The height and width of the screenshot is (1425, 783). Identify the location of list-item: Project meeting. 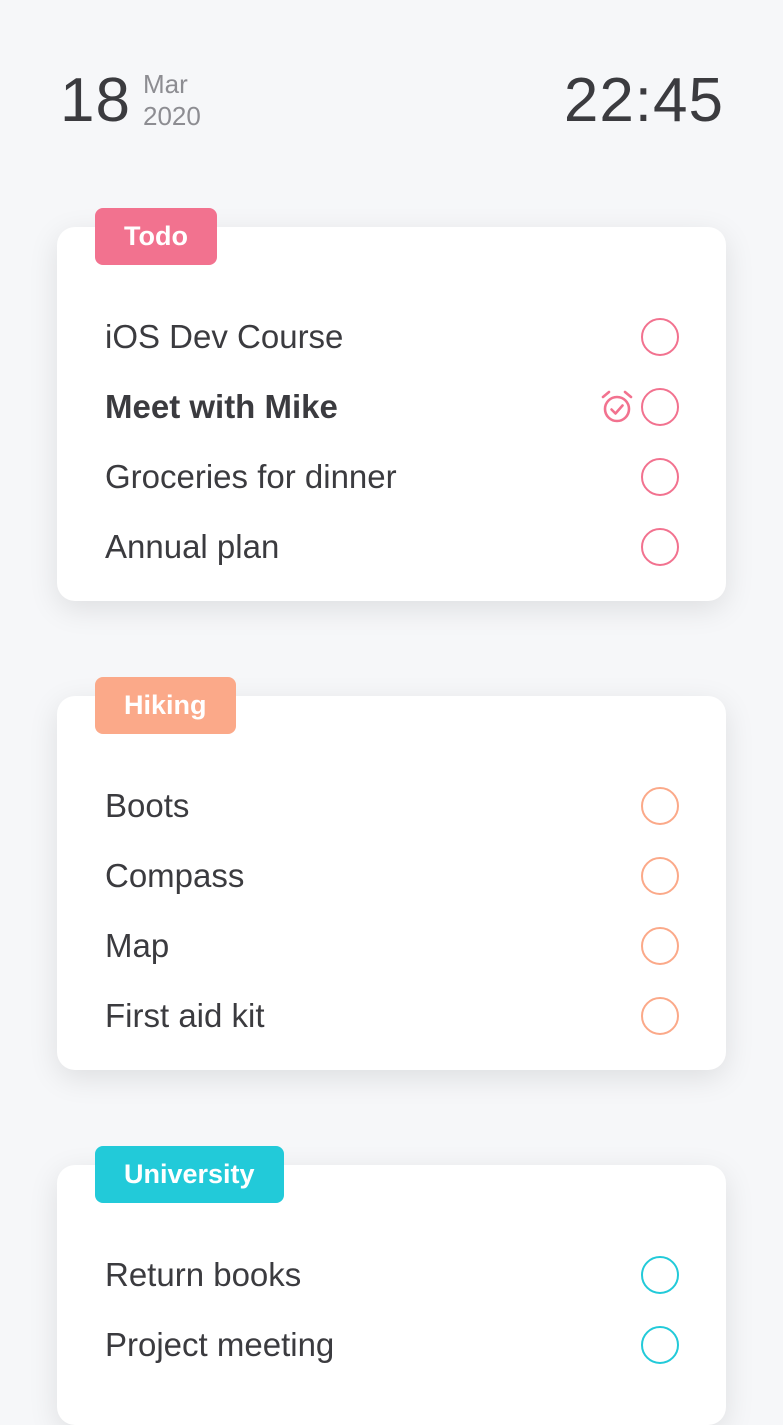
(392, 1345).